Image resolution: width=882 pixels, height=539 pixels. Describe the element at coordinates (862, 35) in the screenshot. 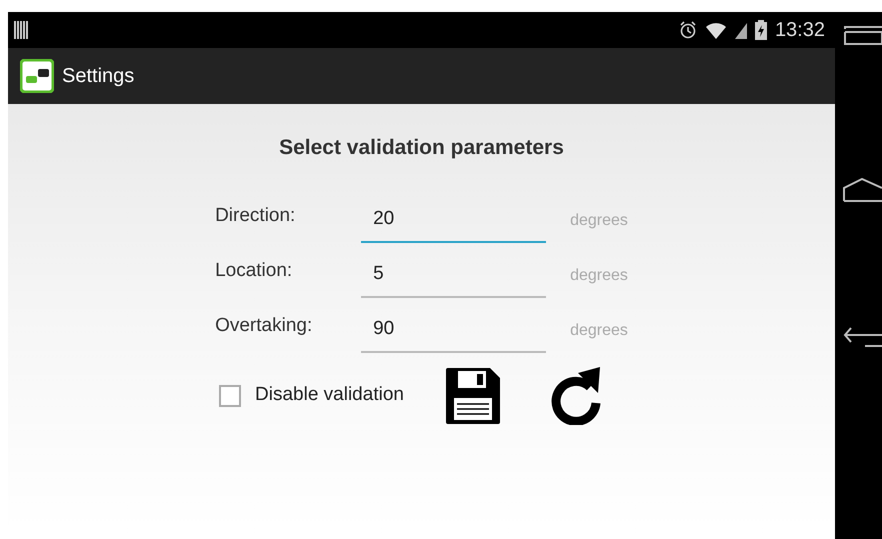

I see `recent-apps-icon` at that location.